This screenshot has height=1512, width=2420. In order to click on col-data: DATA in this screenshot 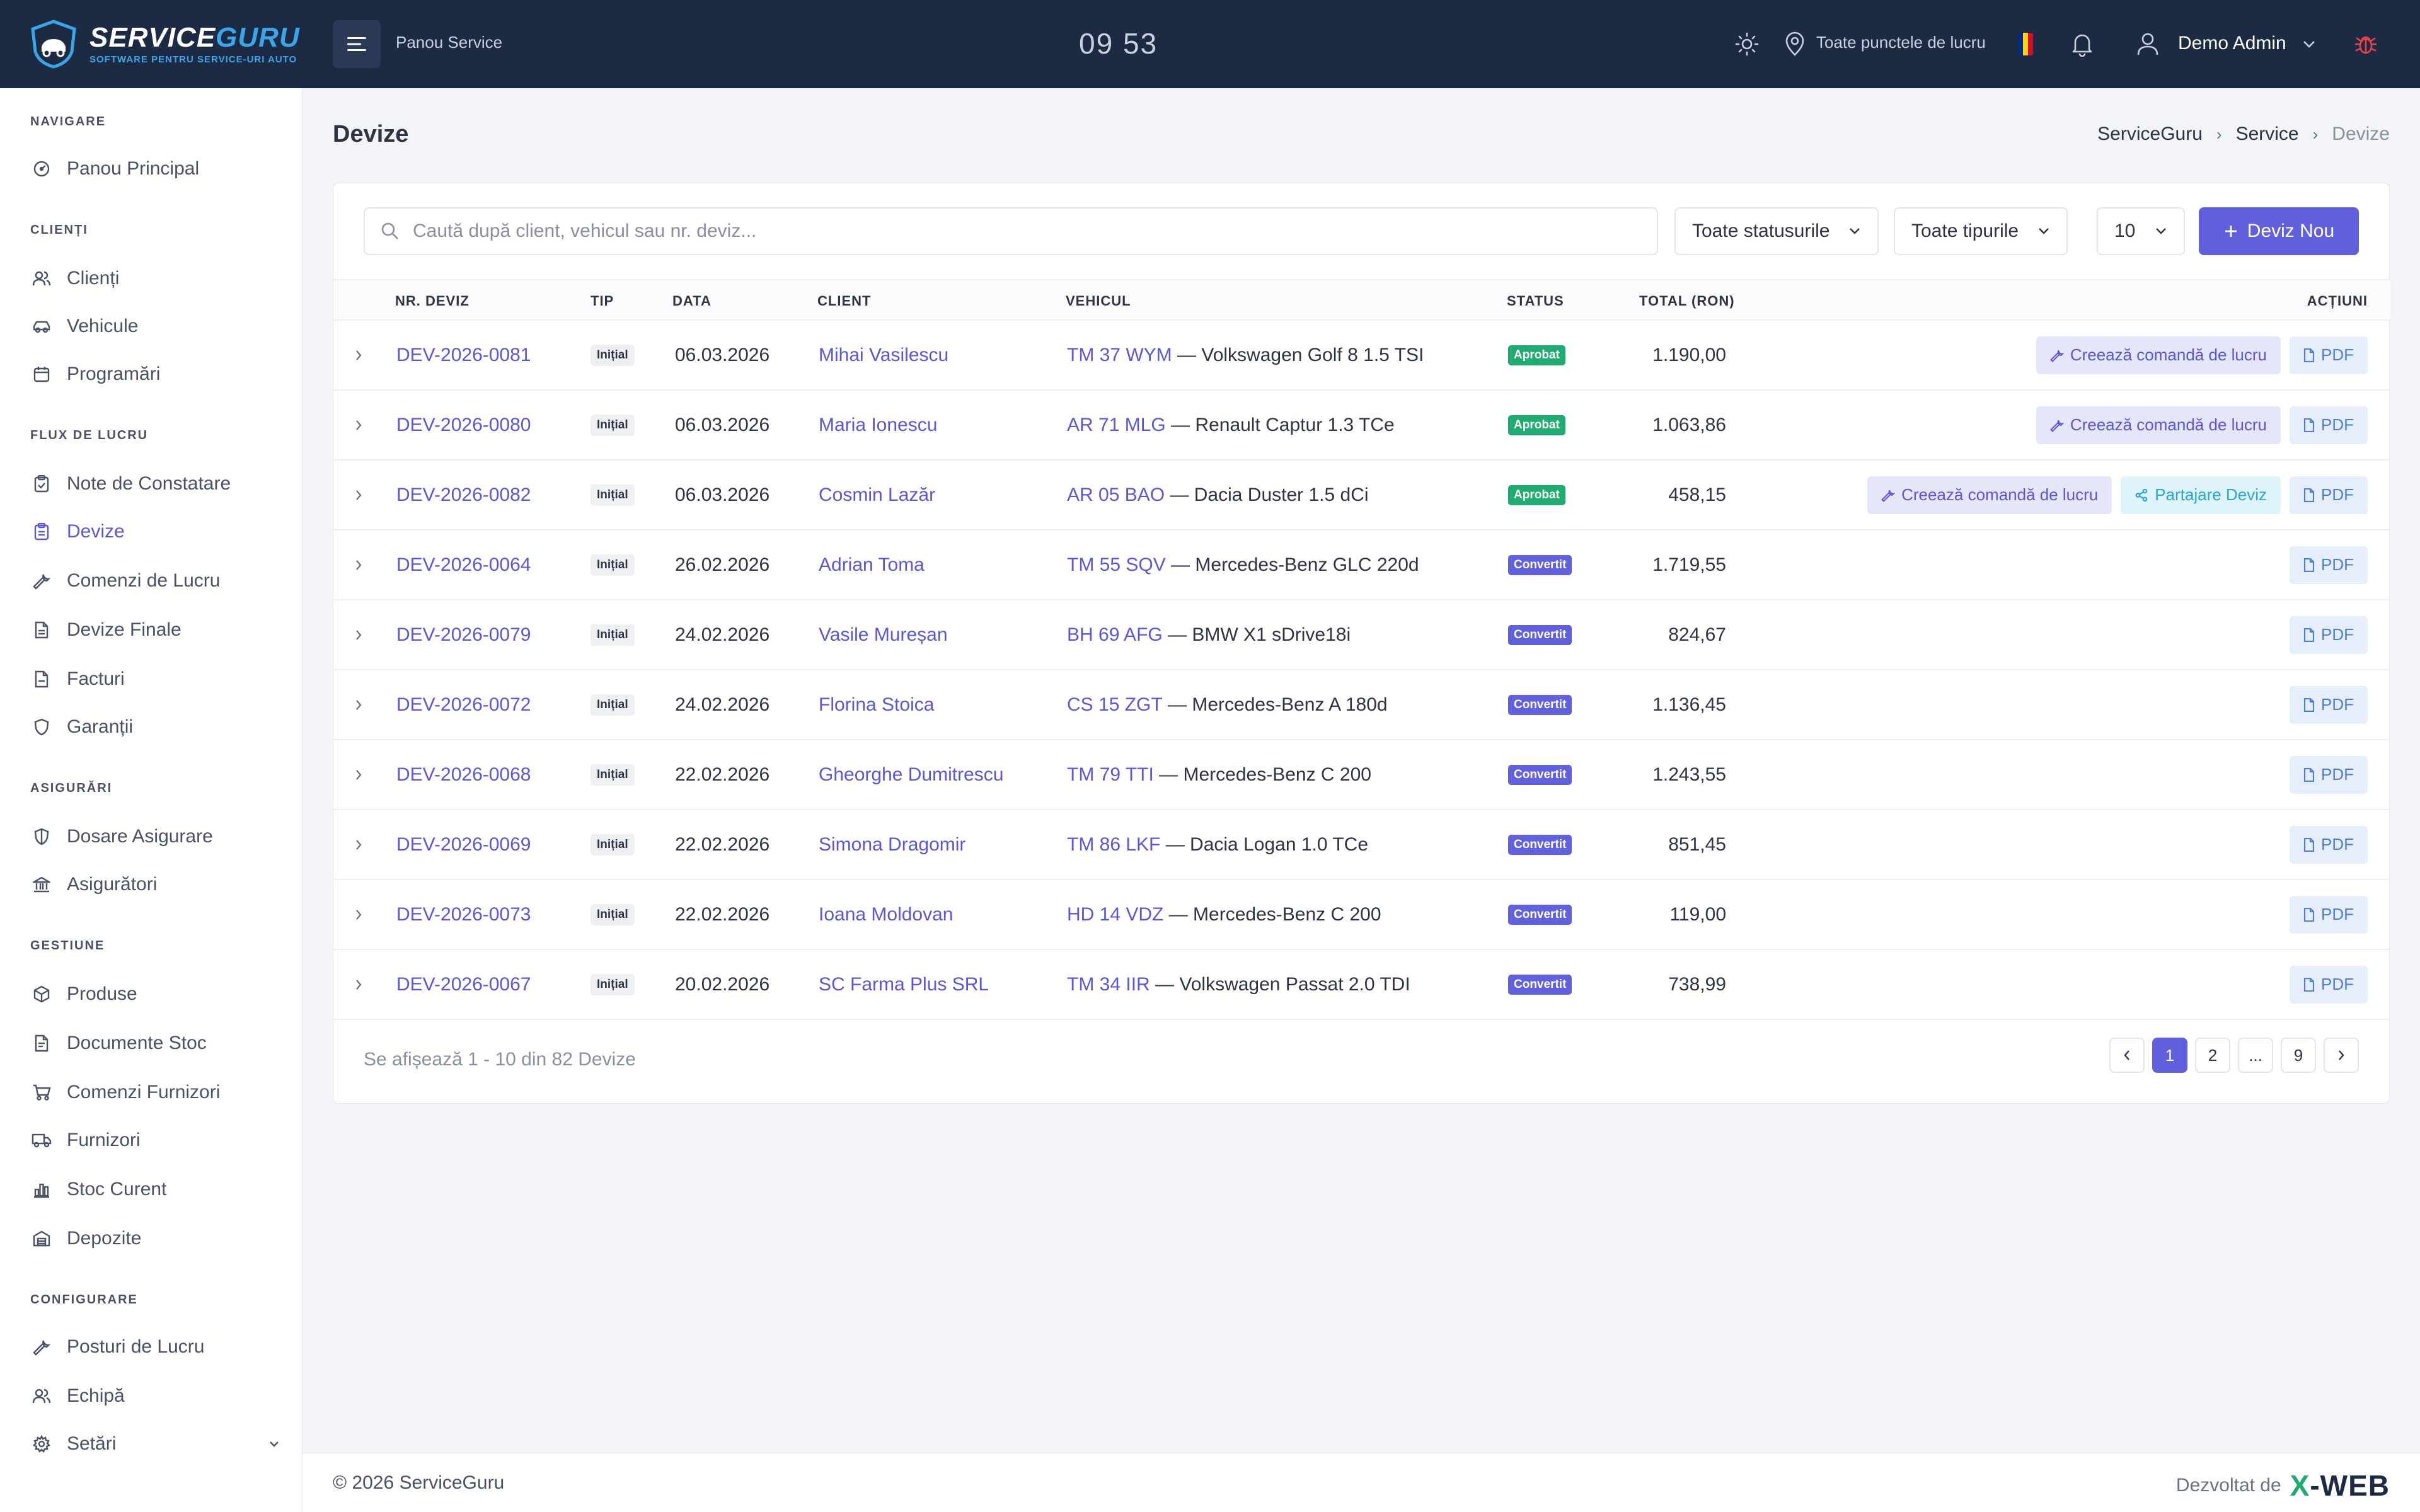, I will do `click(692, 301)`.